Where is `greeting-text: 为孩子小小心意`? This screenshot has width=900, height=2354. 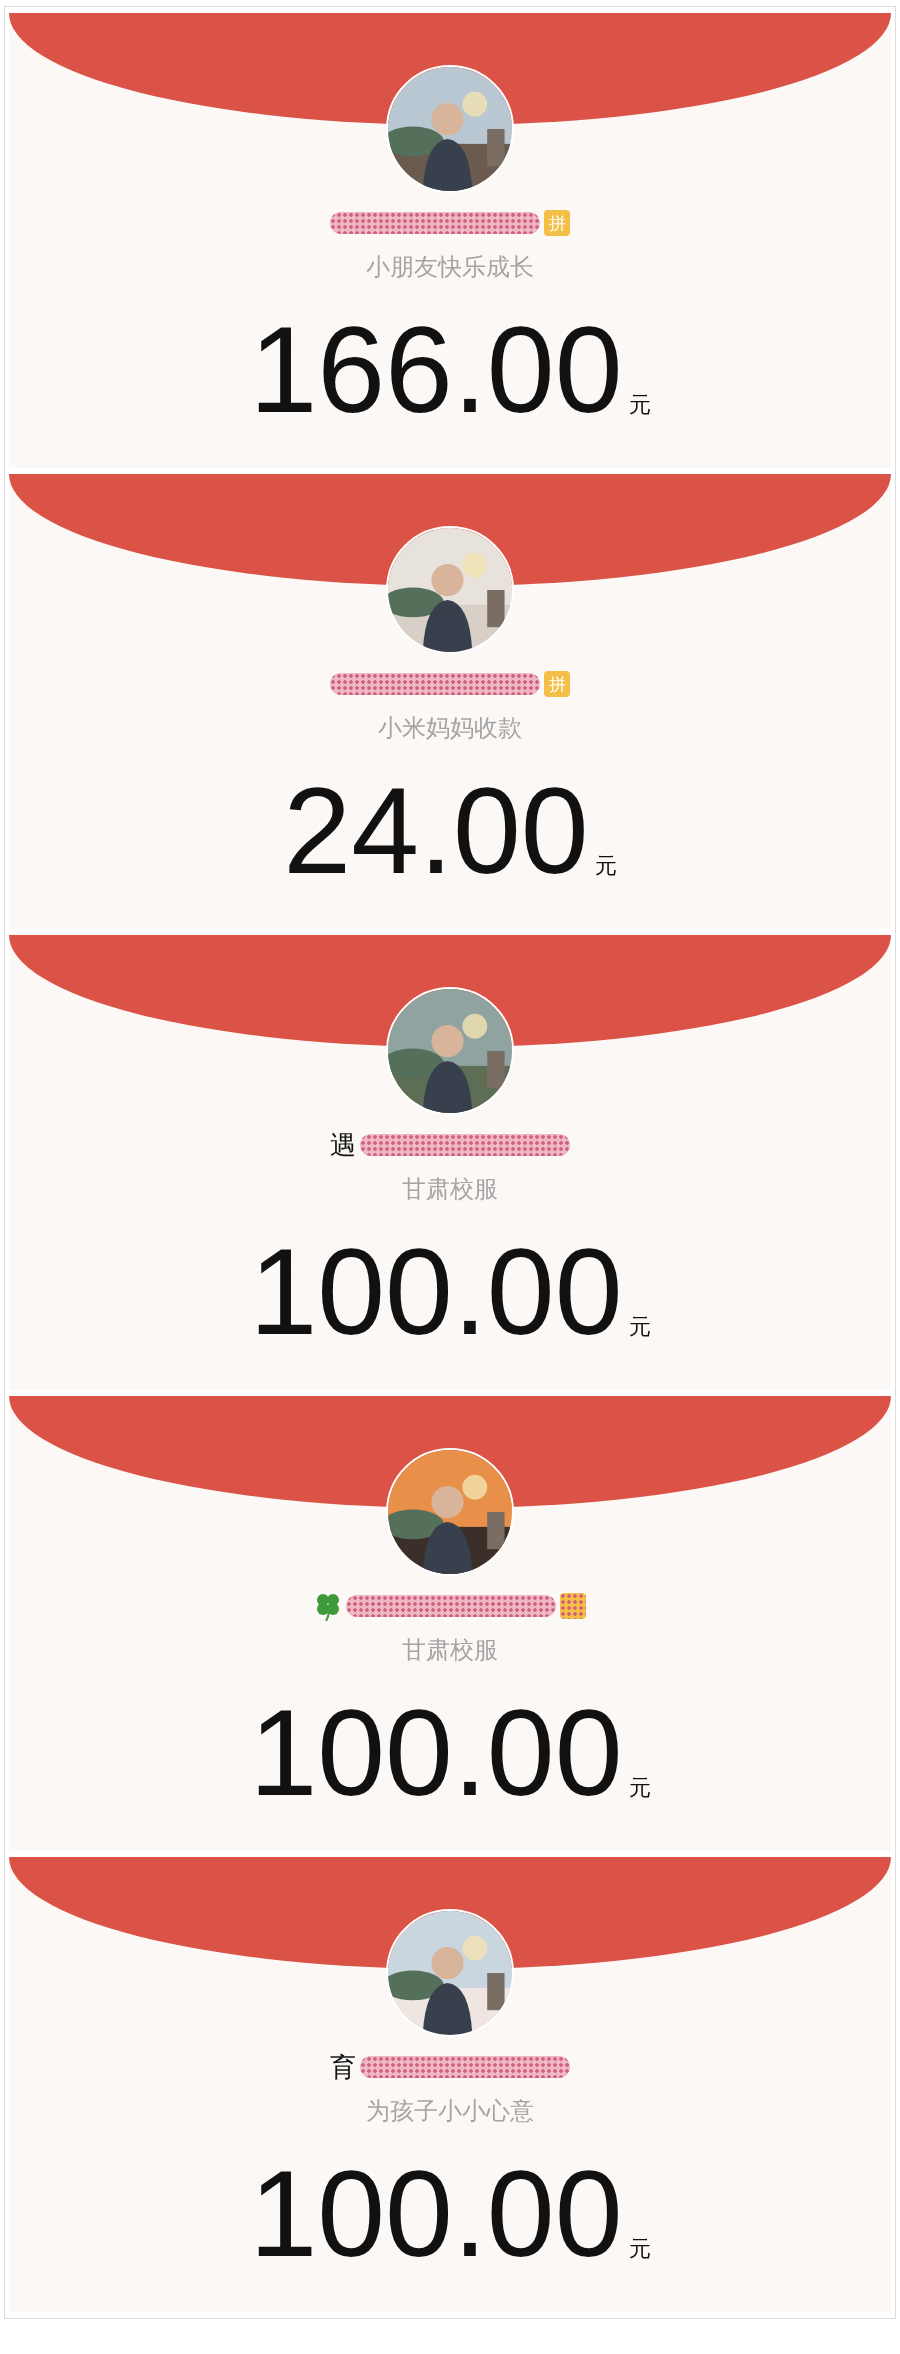 greeting-text: 为孩子小小心意 is located at coordinates (450, 2111).